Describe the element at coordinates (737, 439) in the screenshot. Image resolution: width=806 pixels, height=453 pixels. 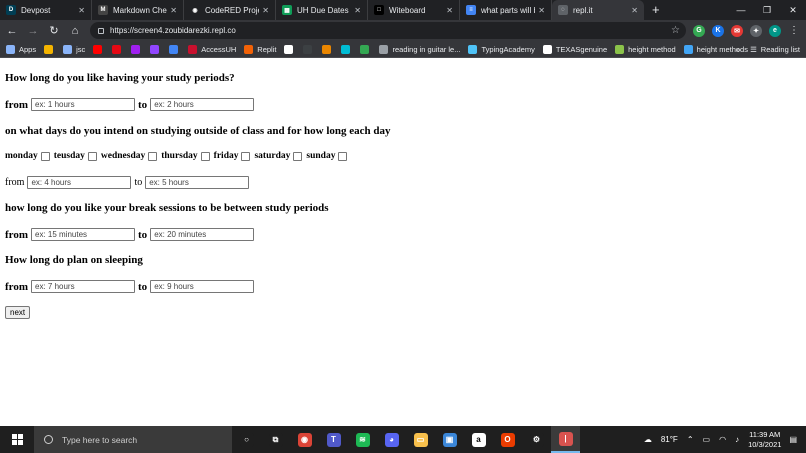
I see `volume-icon: ♪` at that location.